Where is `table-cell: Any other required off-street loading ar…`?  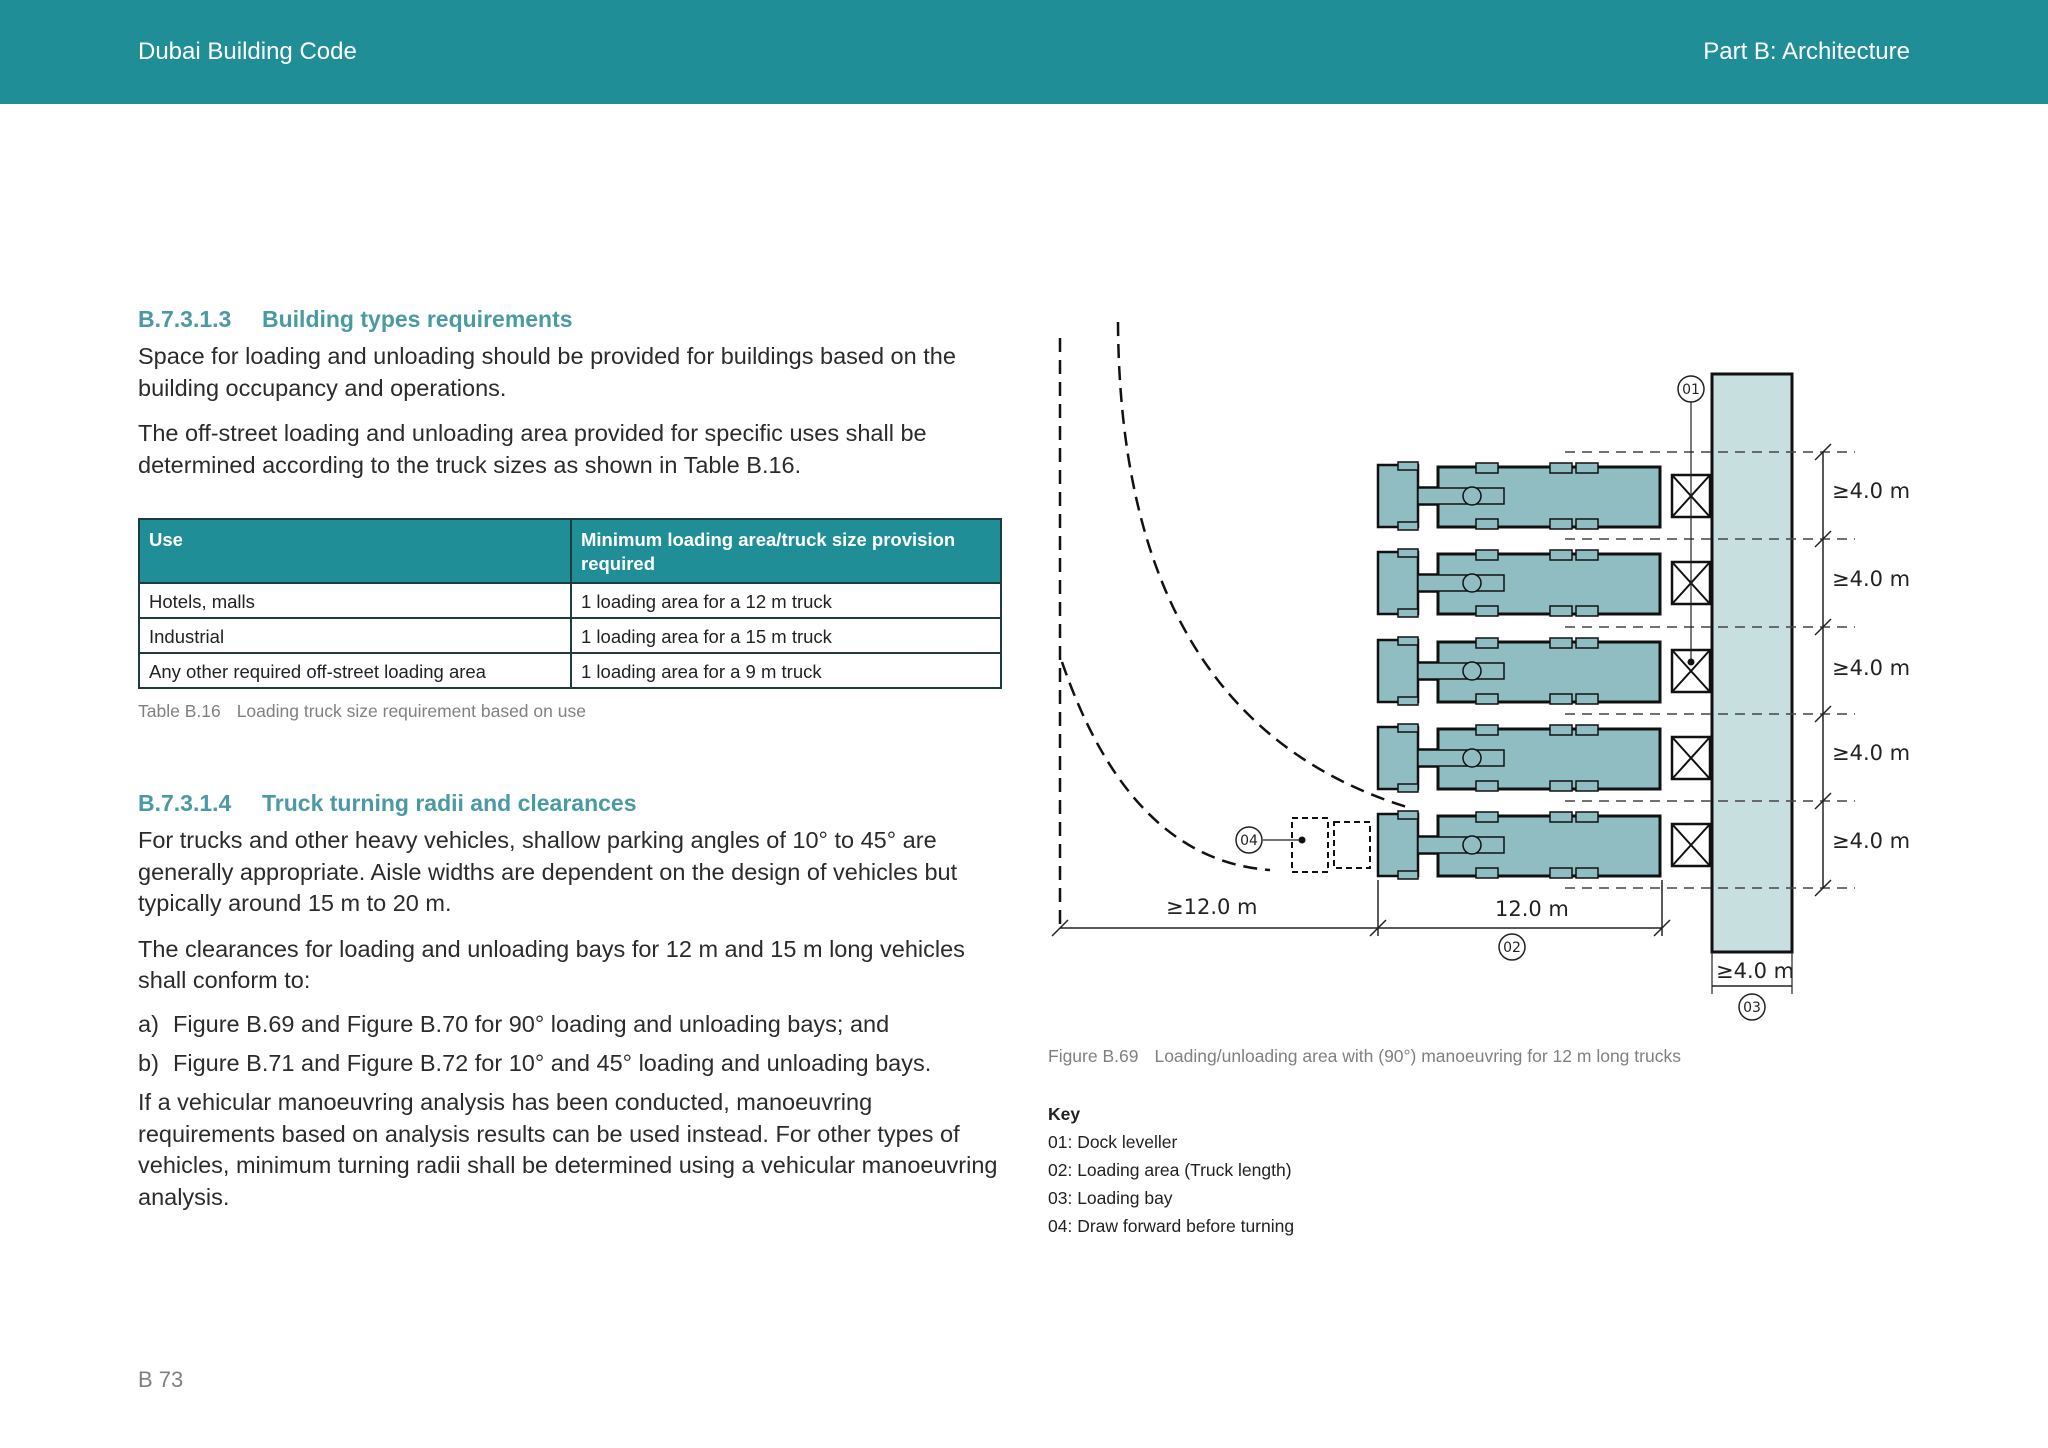
table-cell: Any other required off-street loading ar… is located at coordinates (355, 670).